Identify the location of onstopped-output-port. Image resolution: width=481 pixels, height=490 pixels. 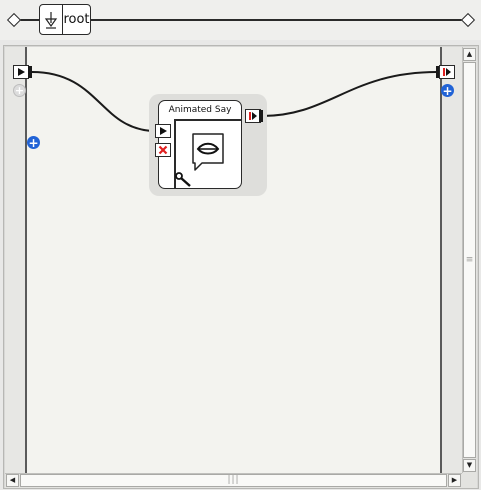
(447, 72).